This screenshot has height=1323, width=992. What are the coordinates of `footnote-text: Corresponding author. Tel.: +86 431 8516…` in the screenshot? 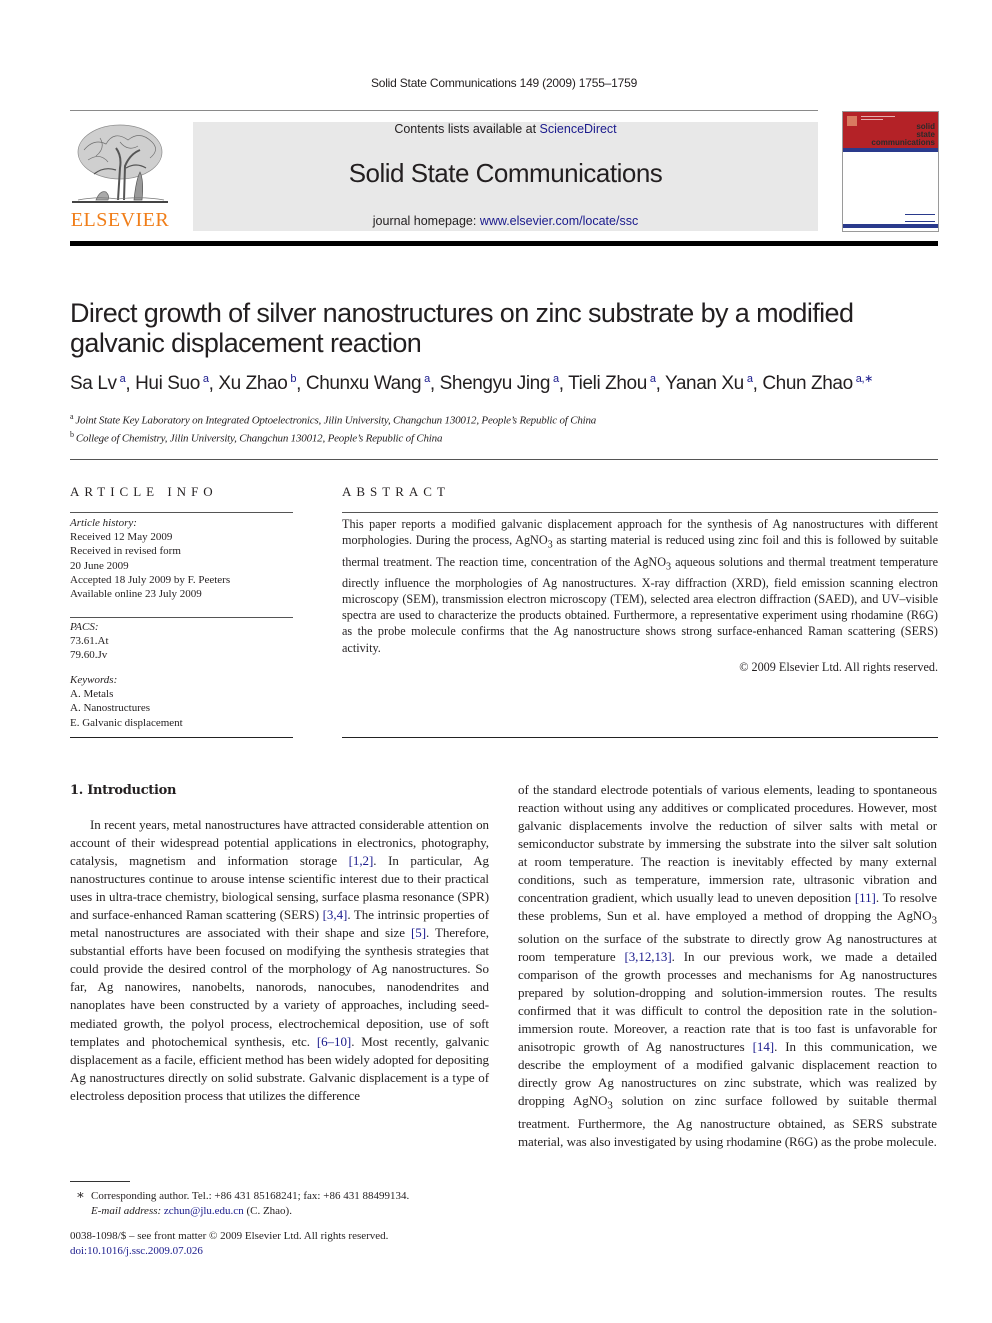 It's located at (250, 1196).